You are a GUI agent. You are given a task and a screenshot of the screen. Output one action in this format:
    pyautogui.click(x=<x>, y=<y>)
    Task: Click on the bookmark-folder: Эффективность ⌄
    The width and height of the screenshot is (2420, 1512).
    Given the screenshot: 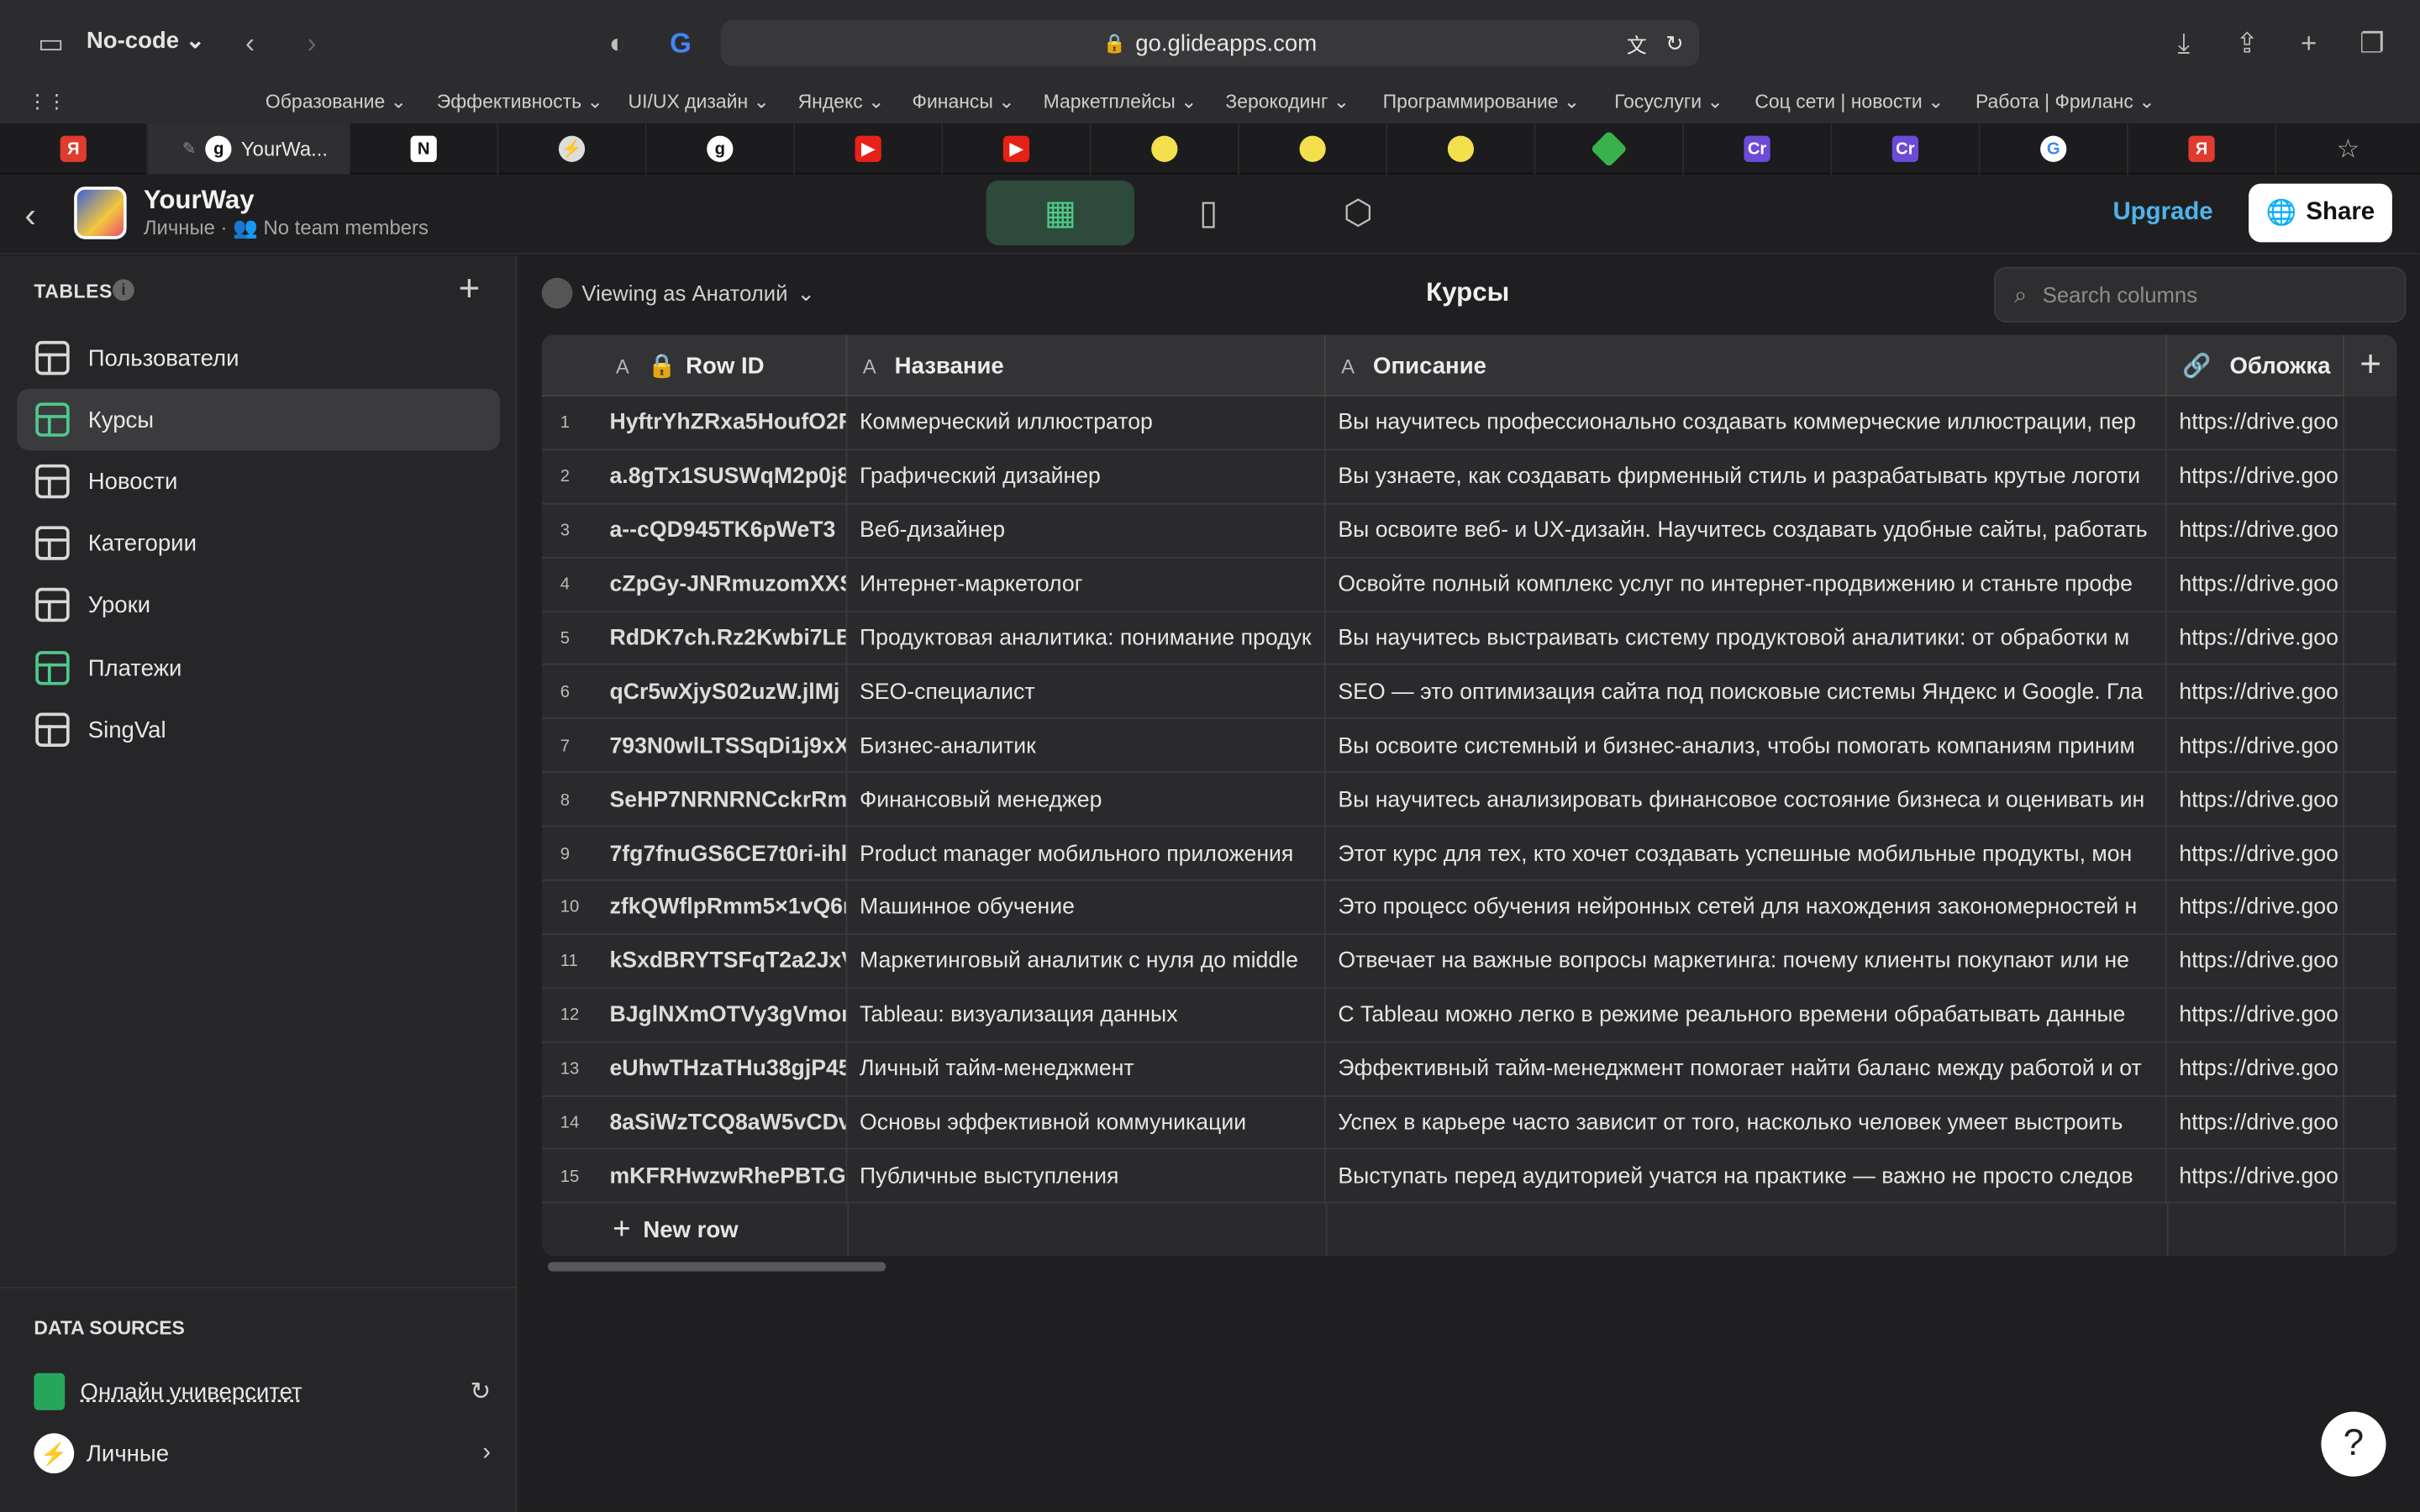 What is the action you would take?
    pyautogui.click(x=520, y=101)
    